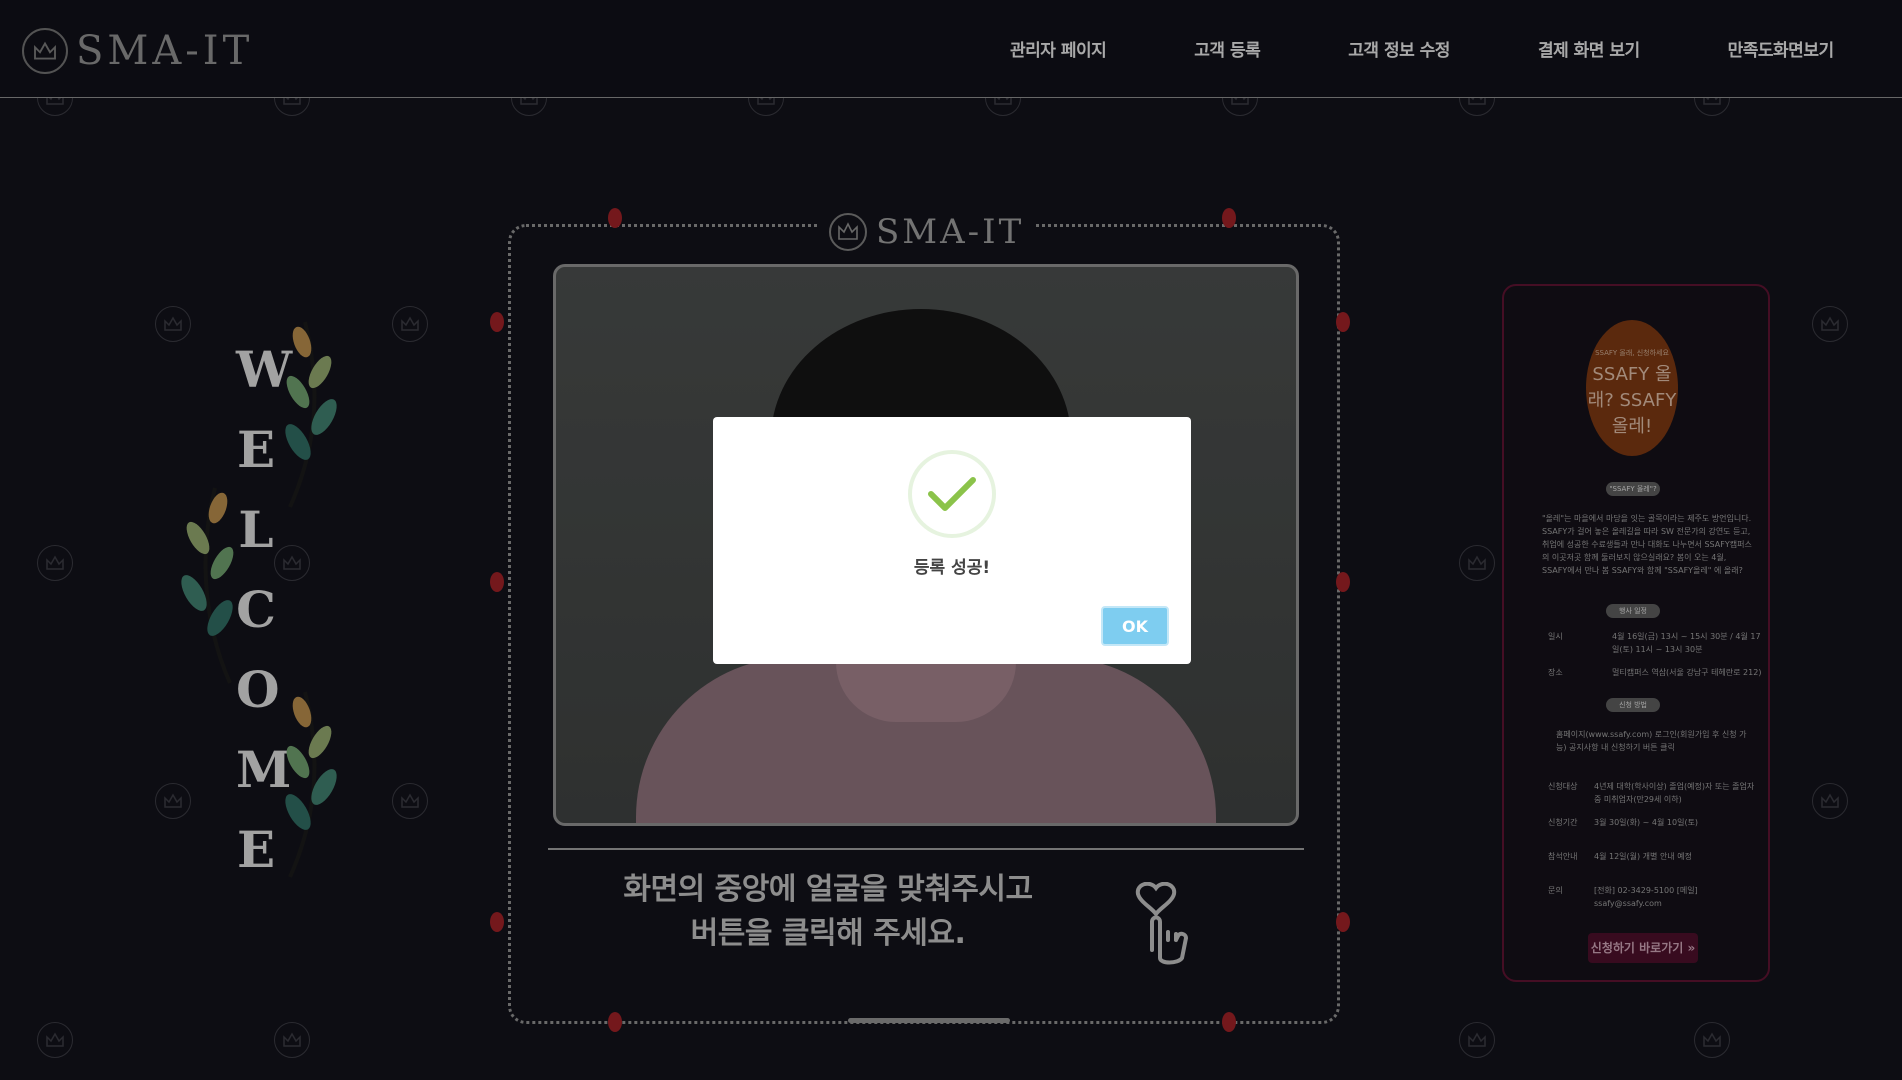 The width and height of the screenshot is (1902, 1080). I want to click on ok-button: OK, so click(1135, 626).